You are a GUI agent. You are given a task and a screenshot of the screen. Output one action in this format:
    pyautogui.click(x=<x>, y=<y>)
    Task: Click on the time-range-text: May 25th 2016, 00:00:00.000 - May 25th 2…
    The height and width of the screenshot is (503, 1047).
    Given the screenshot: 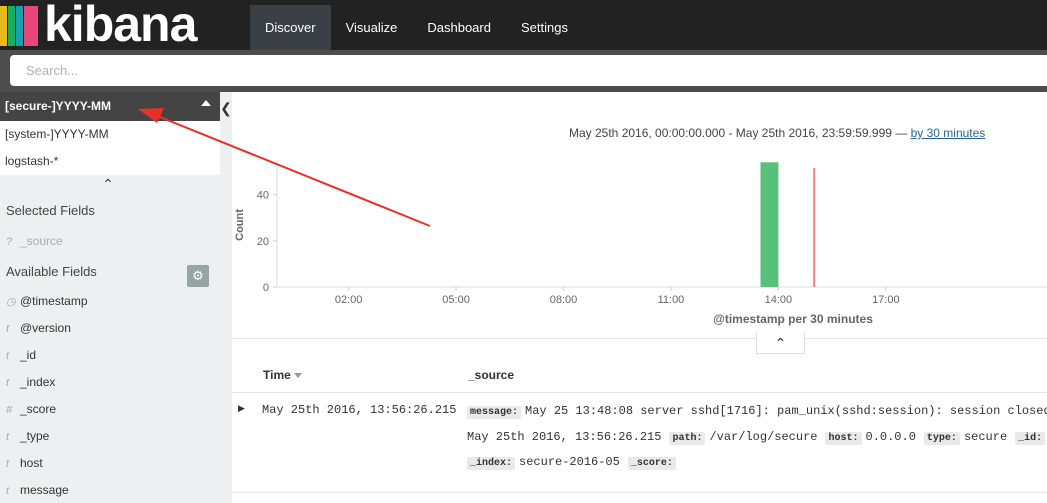 What is the action you would take?
    pyautogui.click(x=738, y=133)
    